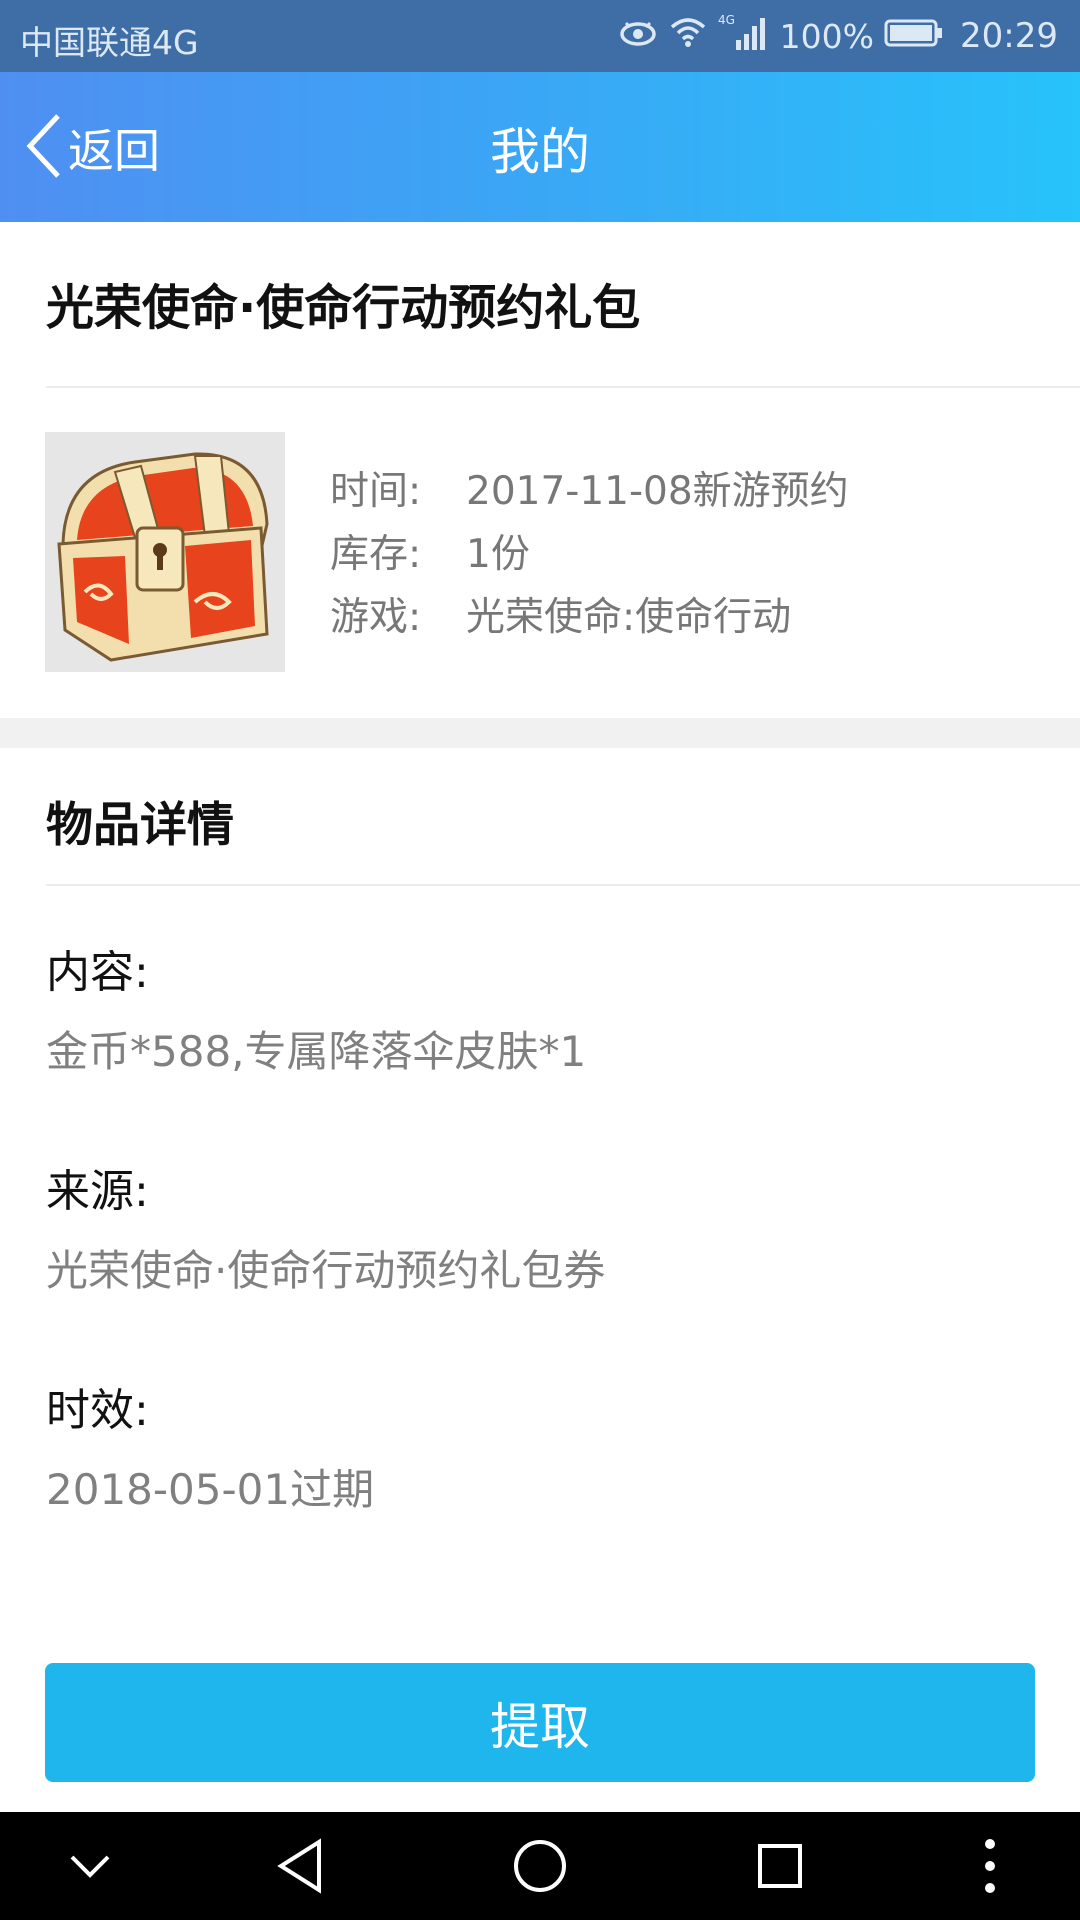  Describe the element at coordinates (657, 491) in the screenshot. I see `info-value: 2017-11-08新游预约` at that location.